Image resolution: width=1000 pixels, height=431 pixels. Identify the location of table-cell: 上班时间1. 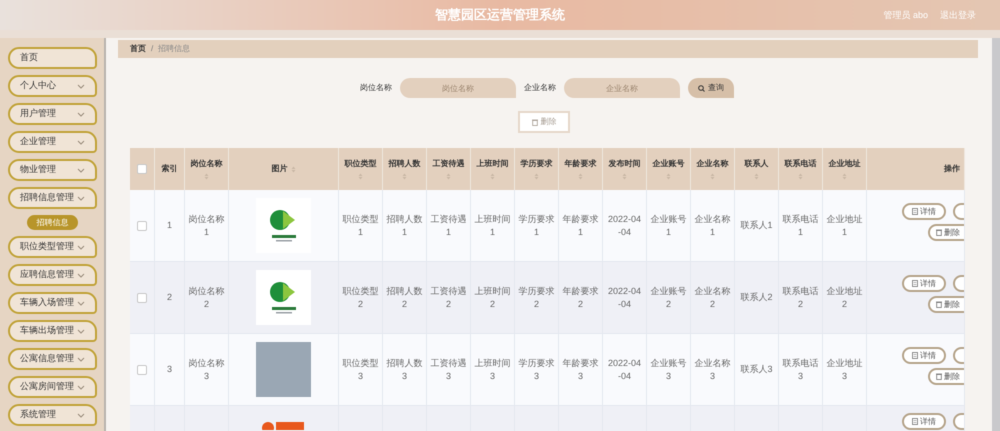
(492, 225).